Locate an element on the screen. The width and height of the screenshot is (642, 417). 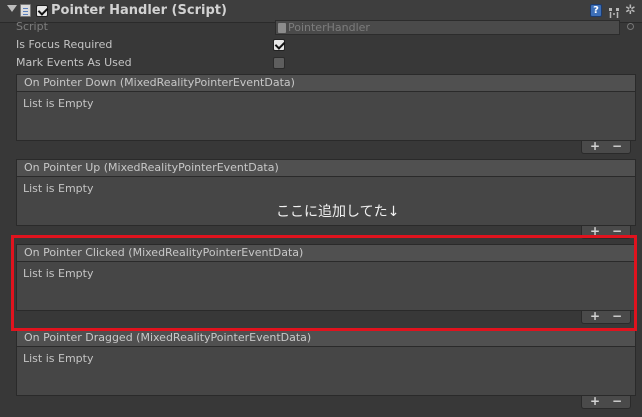
script-icon is located at coordinates (25, 10).